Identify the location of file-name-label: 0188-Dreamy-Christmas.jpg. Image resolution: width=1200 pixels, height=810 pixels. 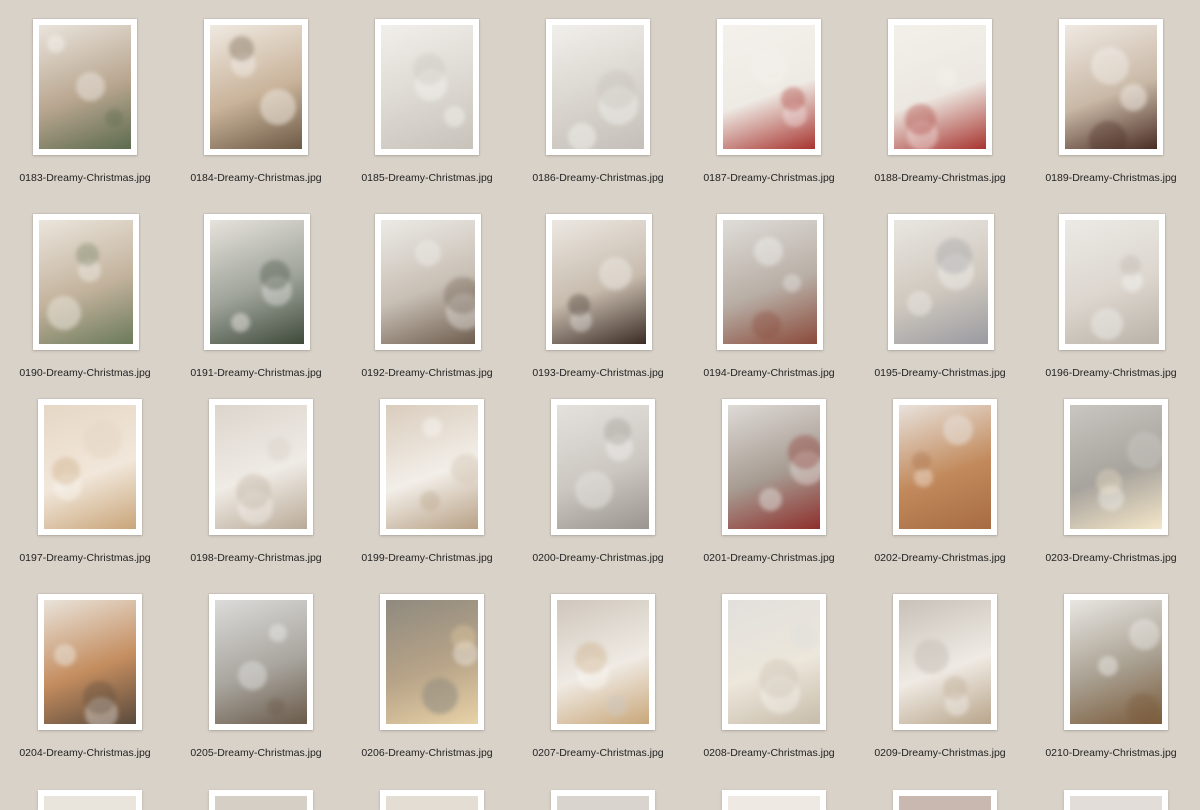
(940, 178).